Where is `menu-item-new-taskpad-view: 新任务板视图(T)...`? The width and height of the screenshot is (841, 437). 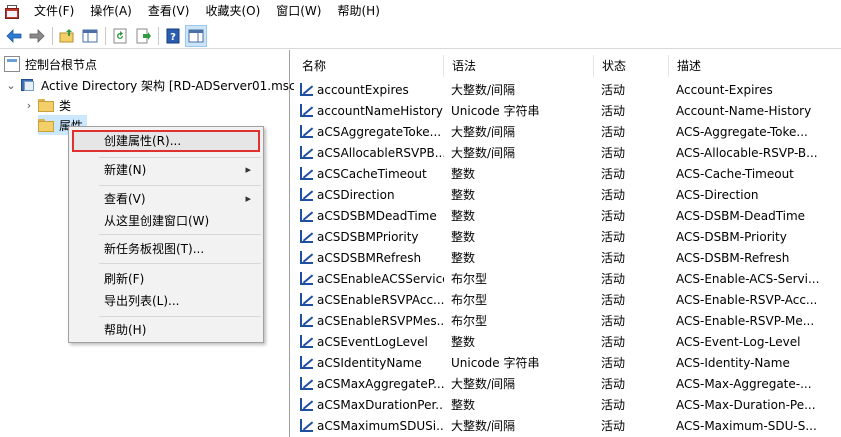
menu-item-new-taskpad-view: 新任务板视图(T)... is located at coordinates (166, 249).